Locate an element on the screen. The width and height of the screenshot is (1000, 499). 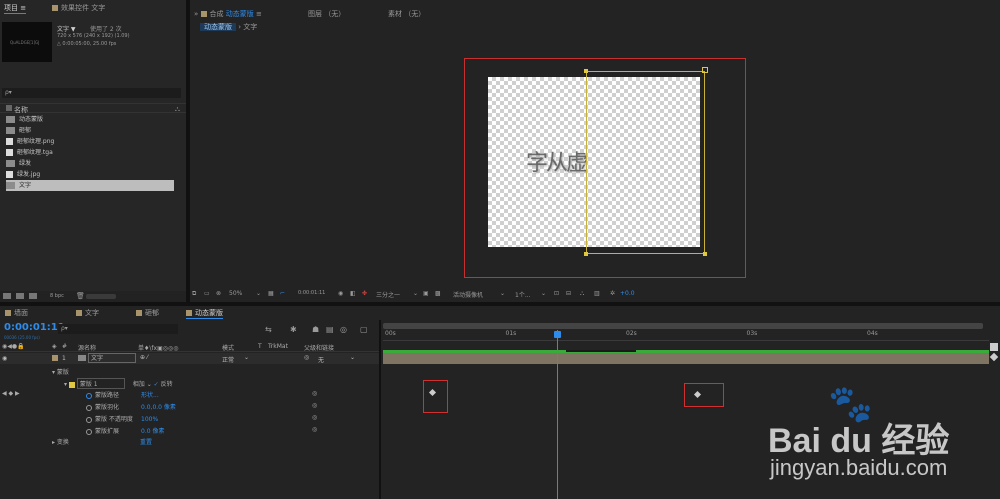
transparency-grid-icon: ▩ is located at coordinates (438, 293).